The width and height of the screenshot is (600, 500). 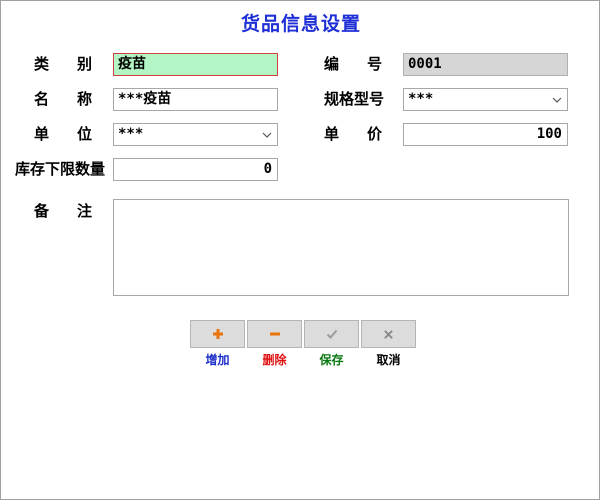 What do you see at coordinates (63, 134) in the screenshot?
I see `unit-label: 单 位` at bounding box center [63, 134].